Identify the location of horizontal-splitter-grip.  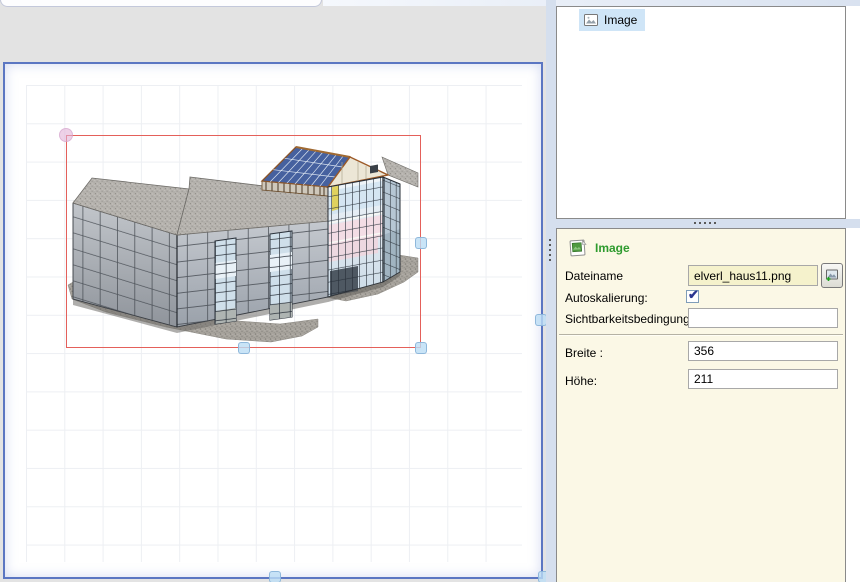
(705, 223).